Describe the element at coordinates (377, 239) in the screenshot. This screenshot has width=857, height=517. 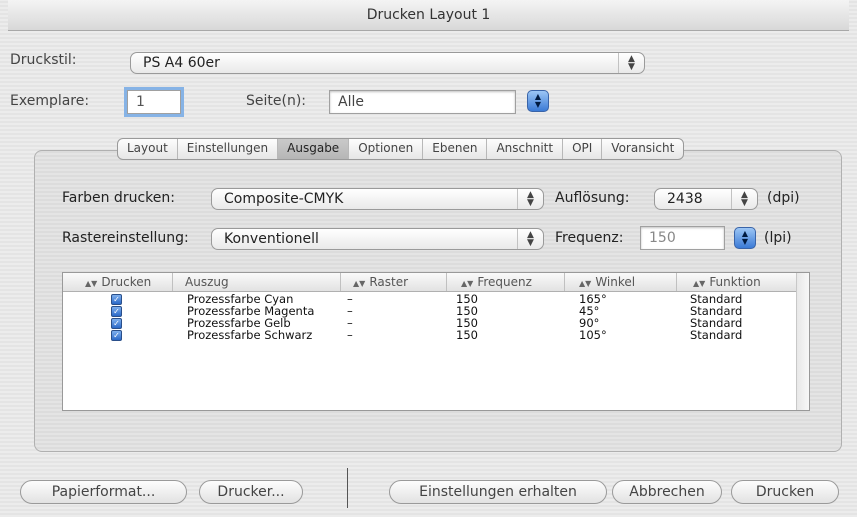
I see `raster-popup: Konventionell ▲ ▼` at that location.